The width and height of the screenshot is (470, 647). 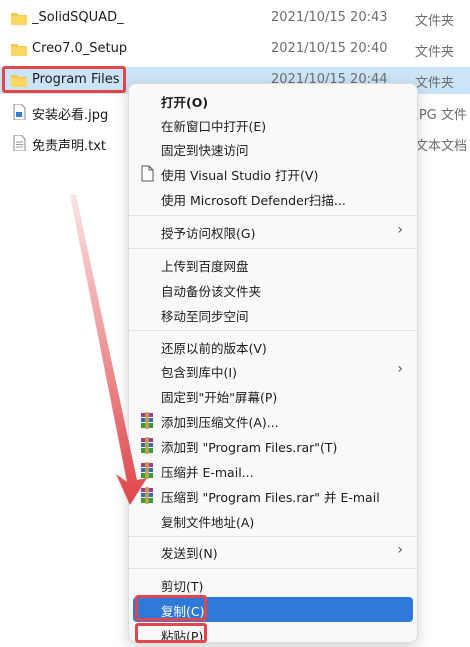 What do you see at coordinates (189, 553) in the screenshot?
I see `menu-item-label: 发送到(N)` at bounding box center [189, 553].